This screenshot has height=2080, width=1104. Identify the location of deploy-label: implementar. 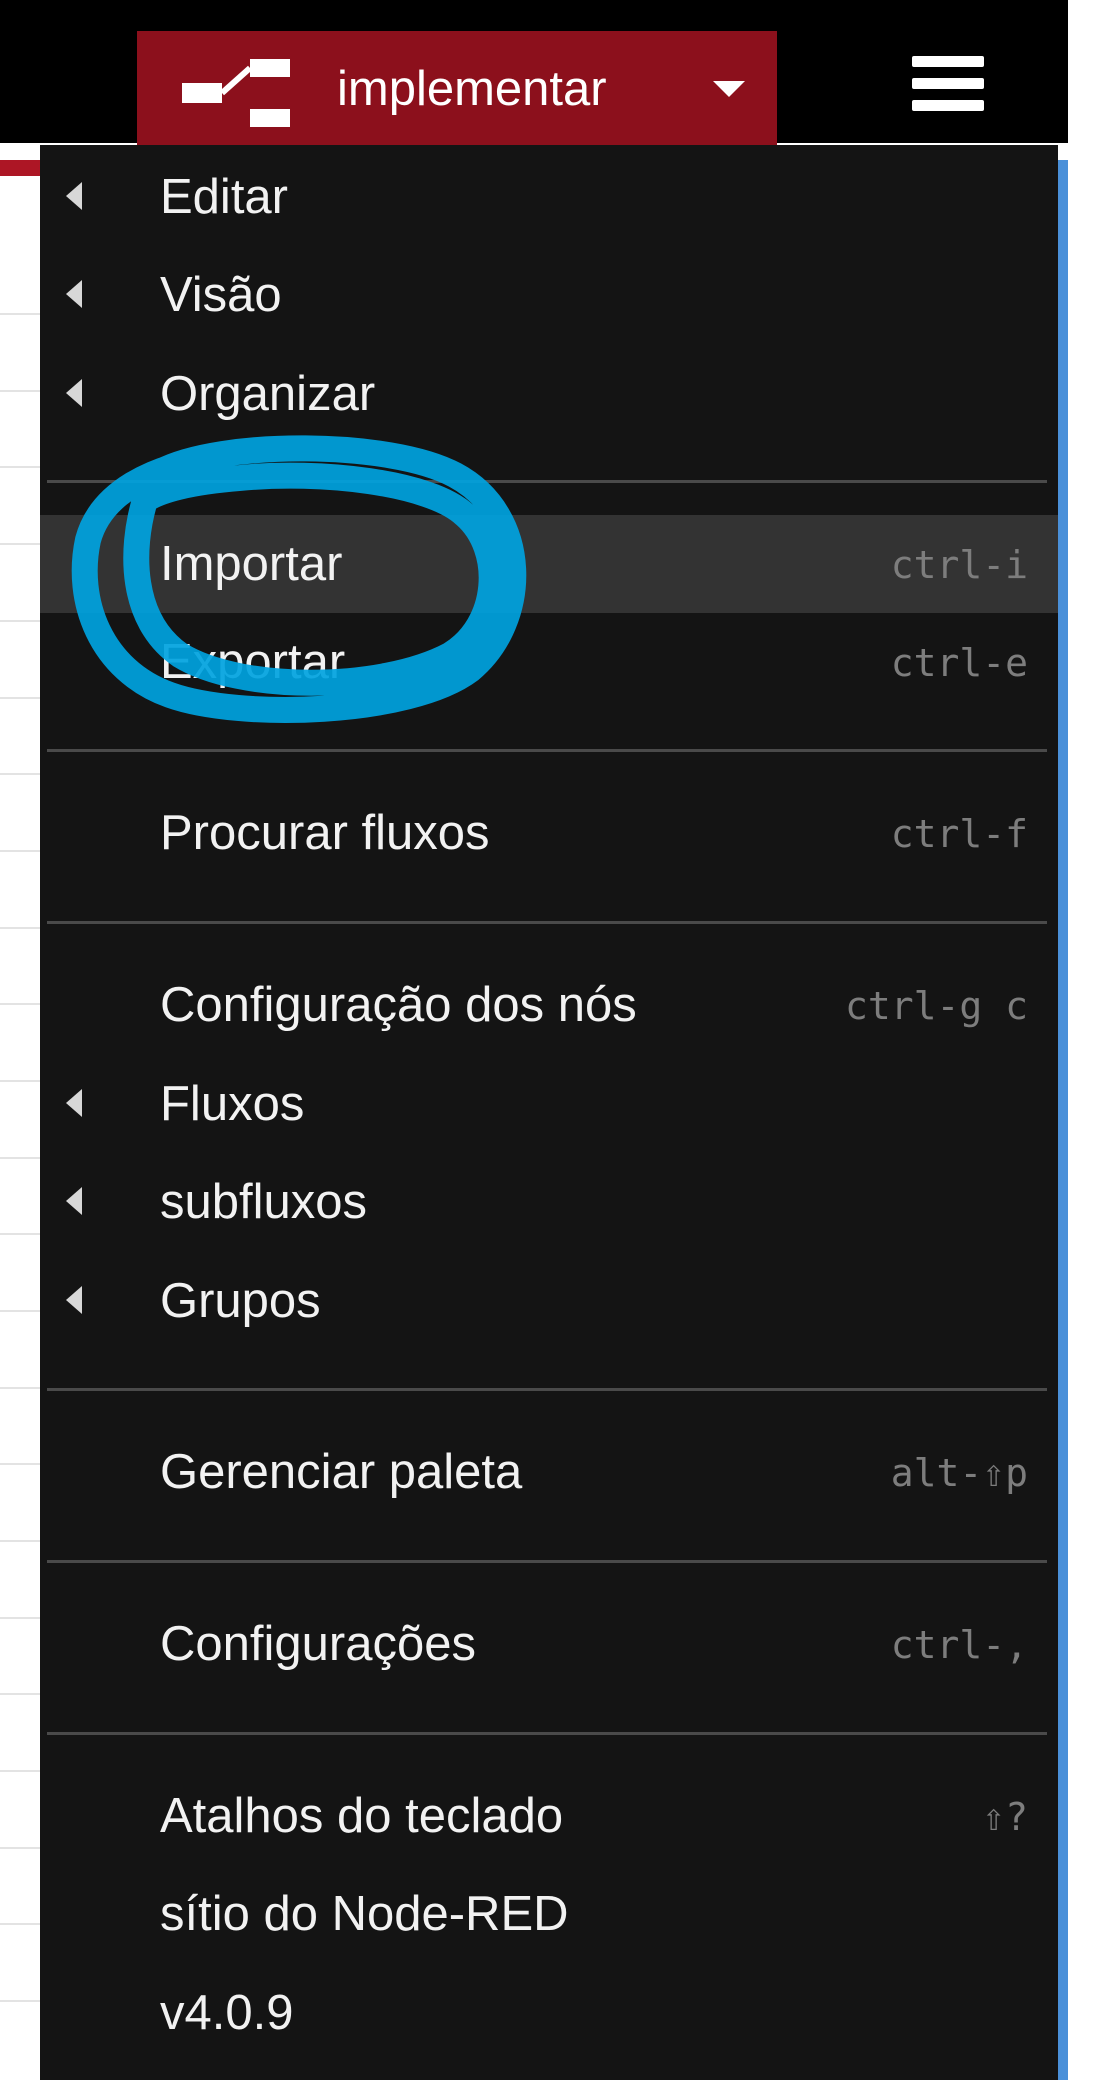
(472, 89).